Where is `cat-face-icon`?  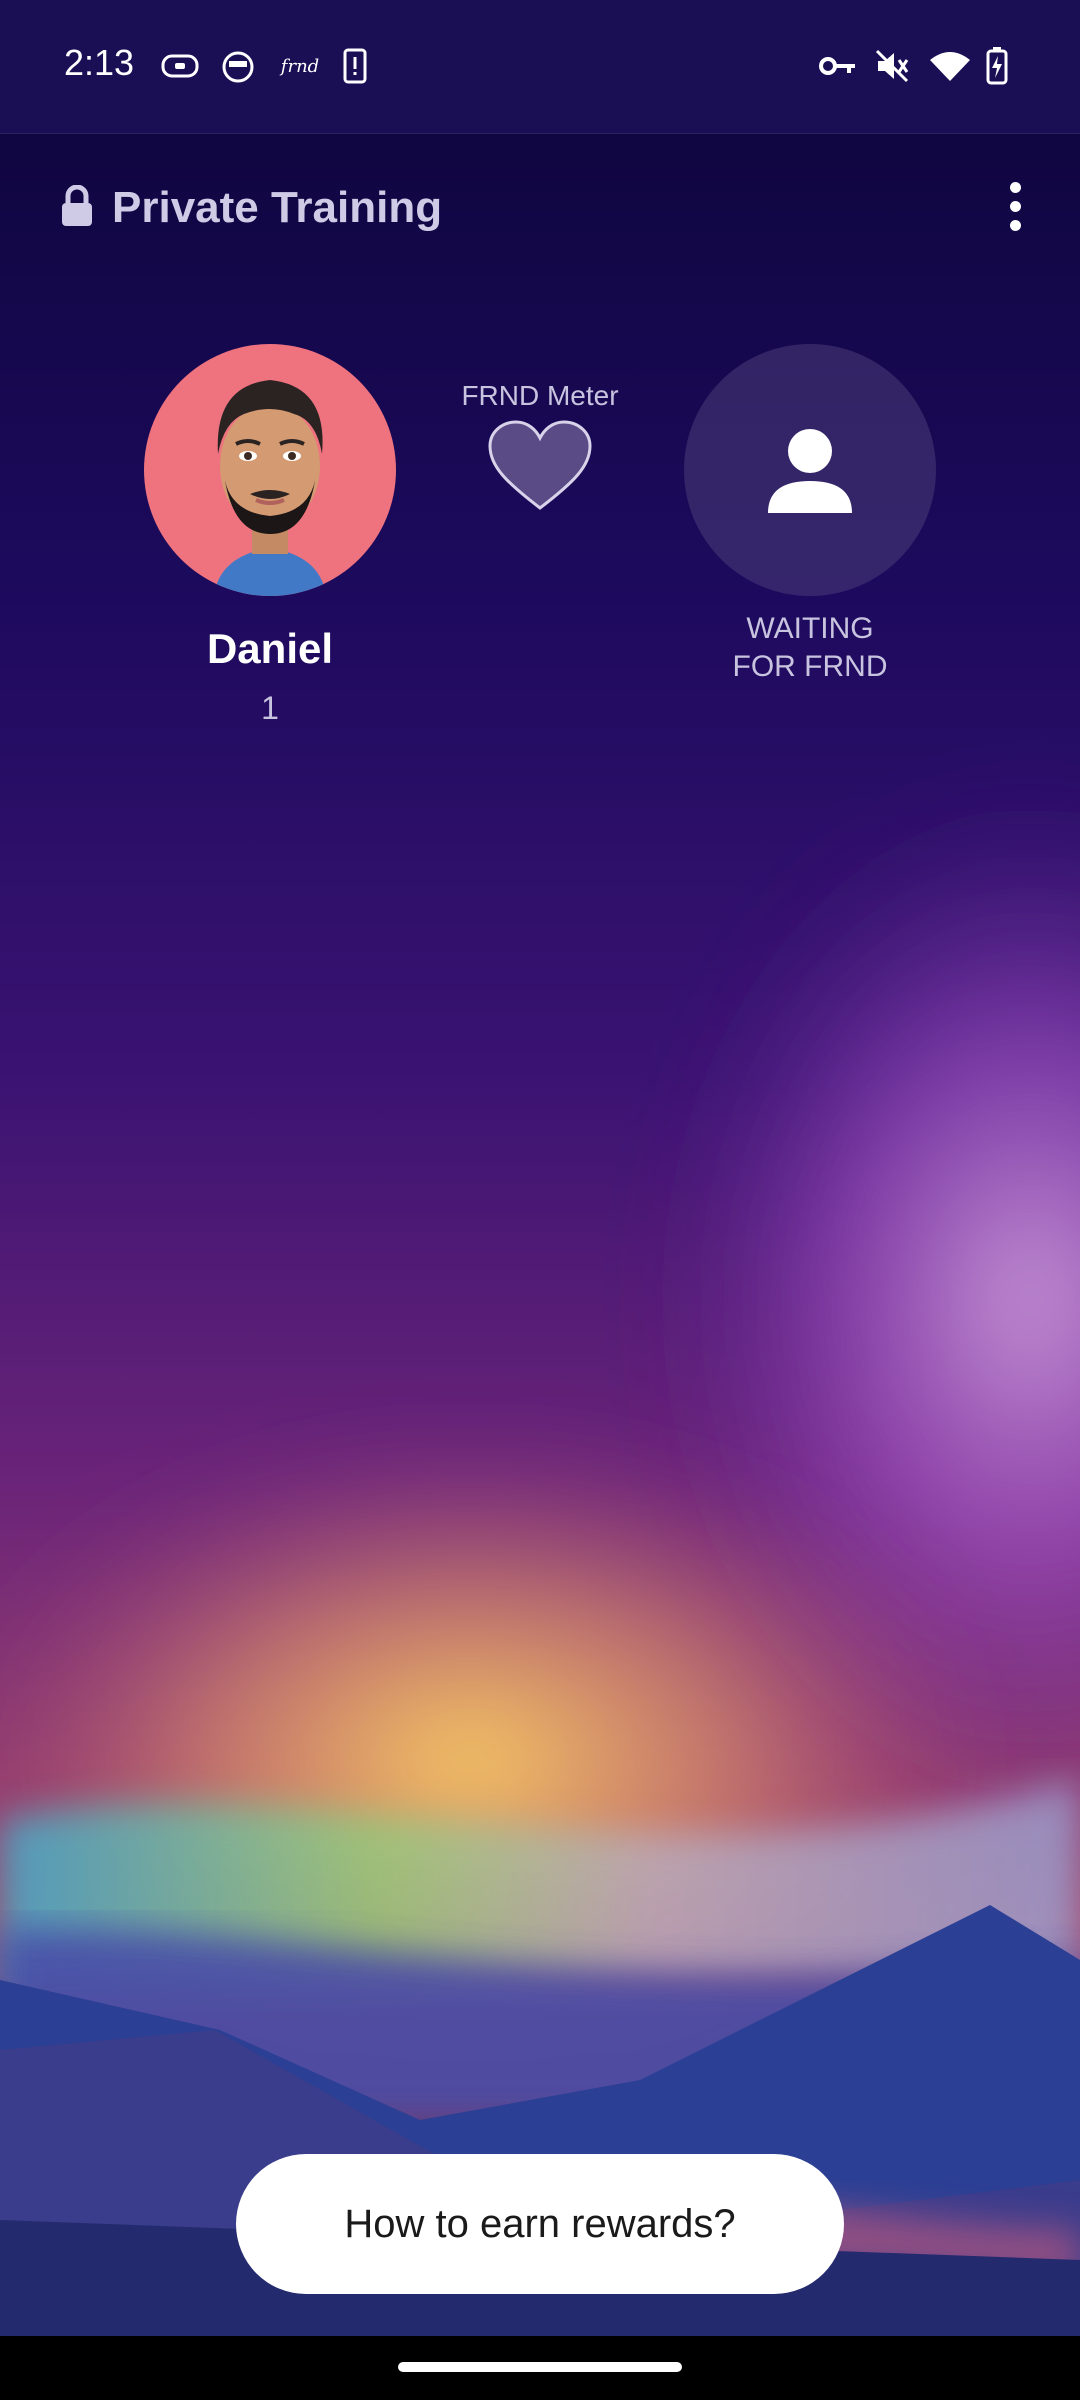 cat-face-icon is located at coordinates (238, 66).